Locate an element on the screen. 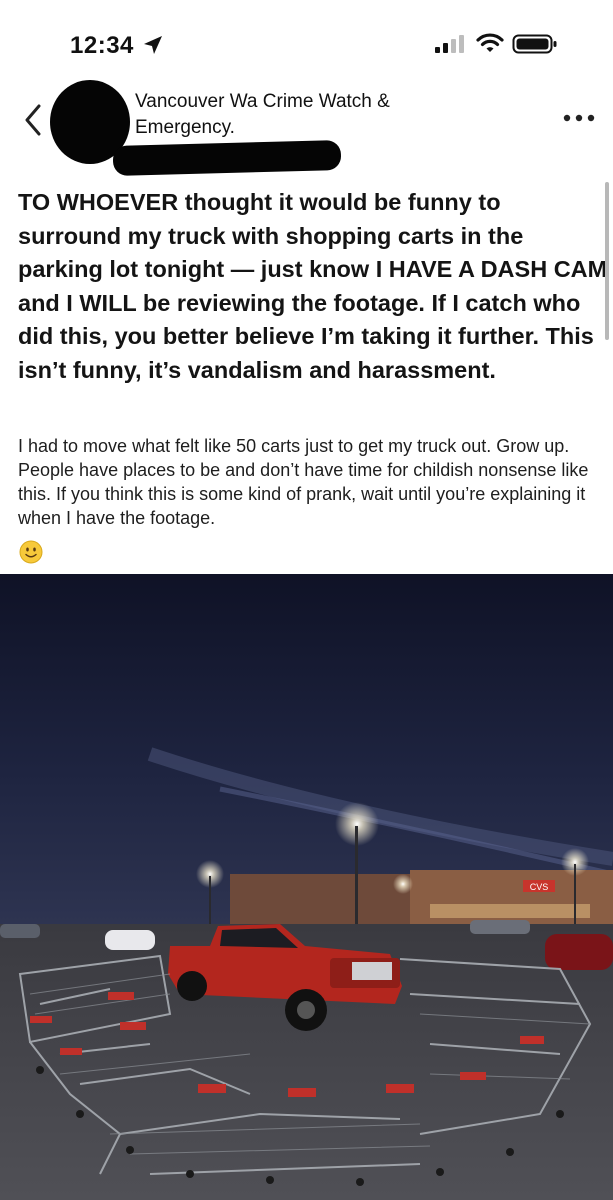 Image resolution: width=613 pixels, height=1200 pixels. redaction-scribble is located at coordinates (227, 158).